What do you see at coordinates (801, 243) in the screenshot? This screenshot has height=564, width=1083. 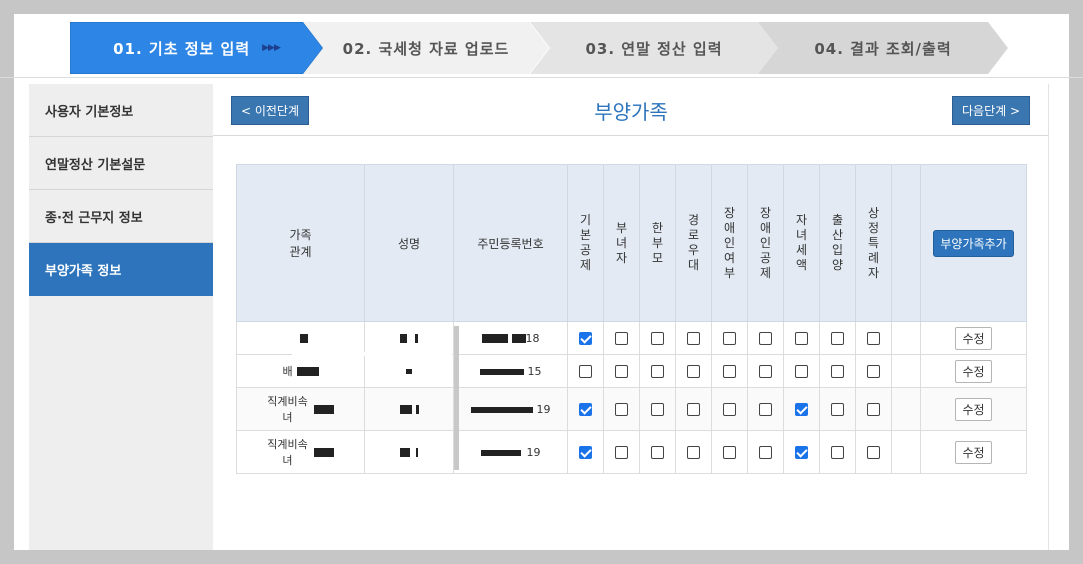 I see `col-child-credit: 자녀세액` at bounding box center [801, 243].